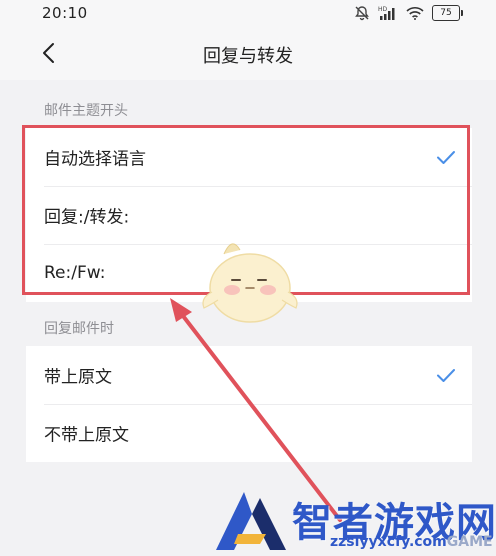 This screenshot has width=496, height=556. Describe the element at coordinates (383, 9) in the screenshot. I see `svg-text: HD` at that location.